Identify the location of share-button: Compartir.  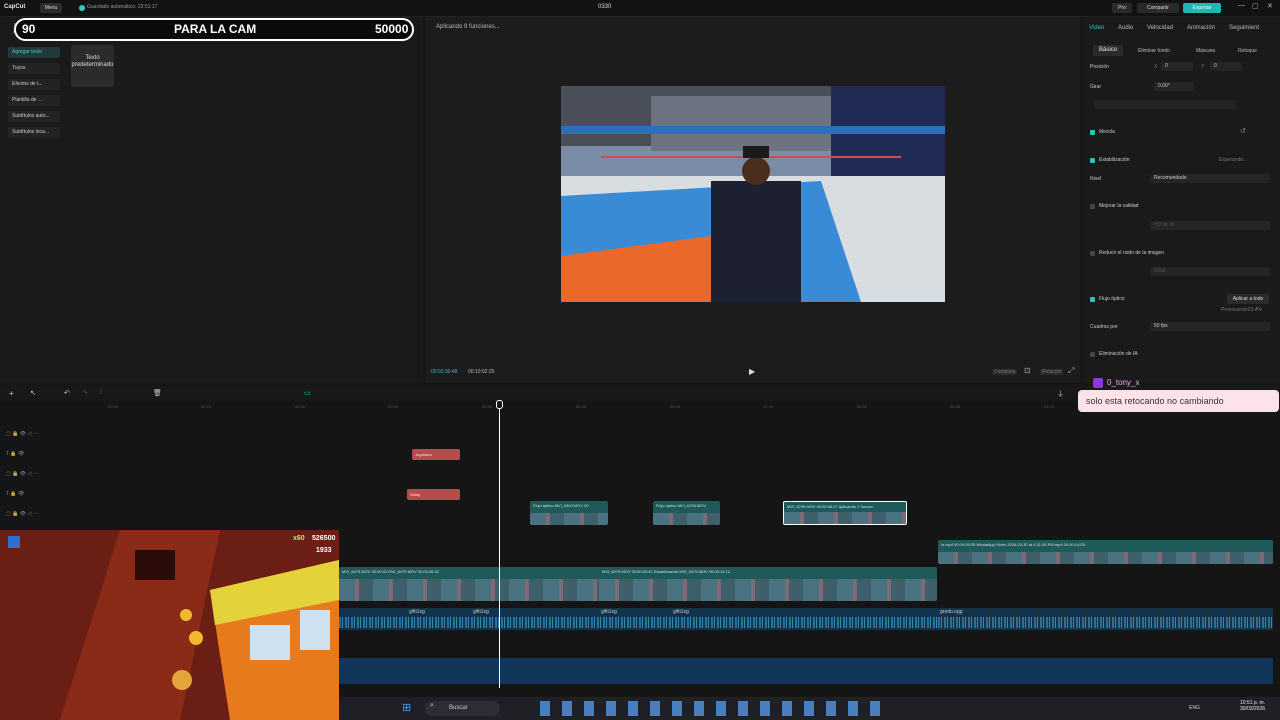
(1158, 8).